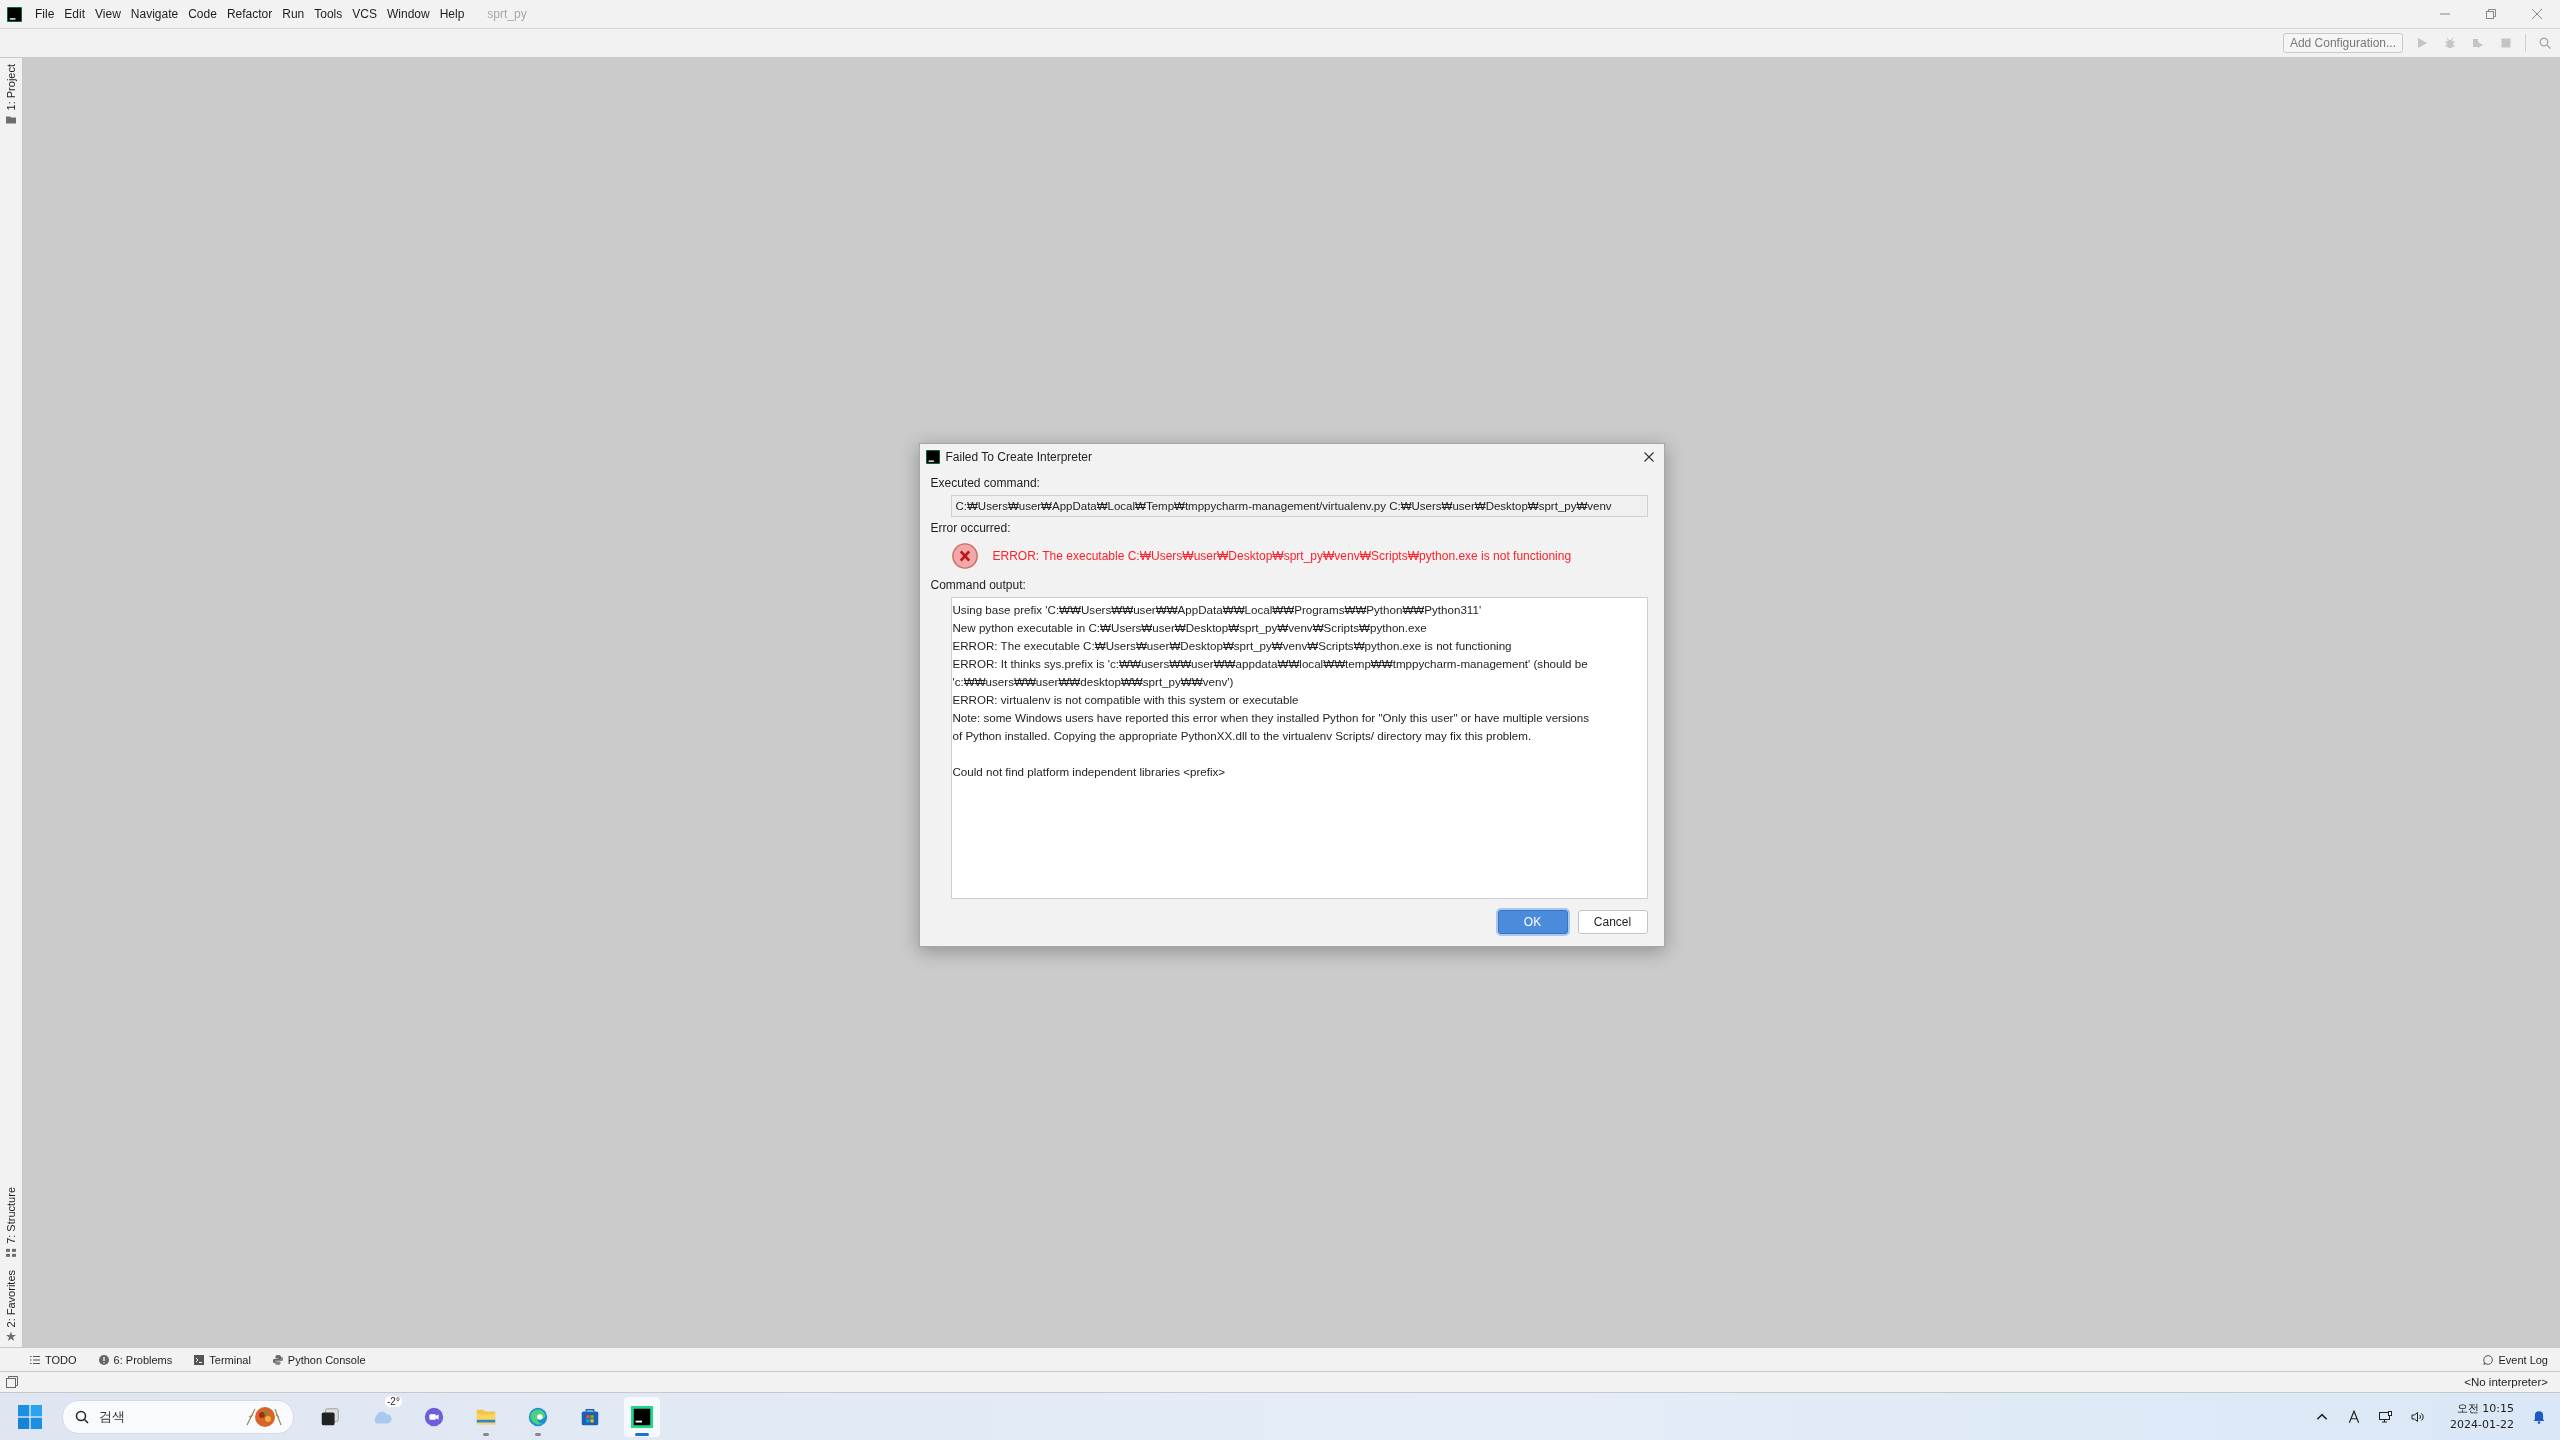 The height and width of the screenshot is (1440, 2560). What do you see at coordinates (1217, 609) in the screenshot?
I see `output-line: Using base prefix 'C:₩₩Users₩₩user₩₩AppData₩₩Local₩₩Programs₩₩Python₩₩Python311'` at bounding box center [1217, 609].